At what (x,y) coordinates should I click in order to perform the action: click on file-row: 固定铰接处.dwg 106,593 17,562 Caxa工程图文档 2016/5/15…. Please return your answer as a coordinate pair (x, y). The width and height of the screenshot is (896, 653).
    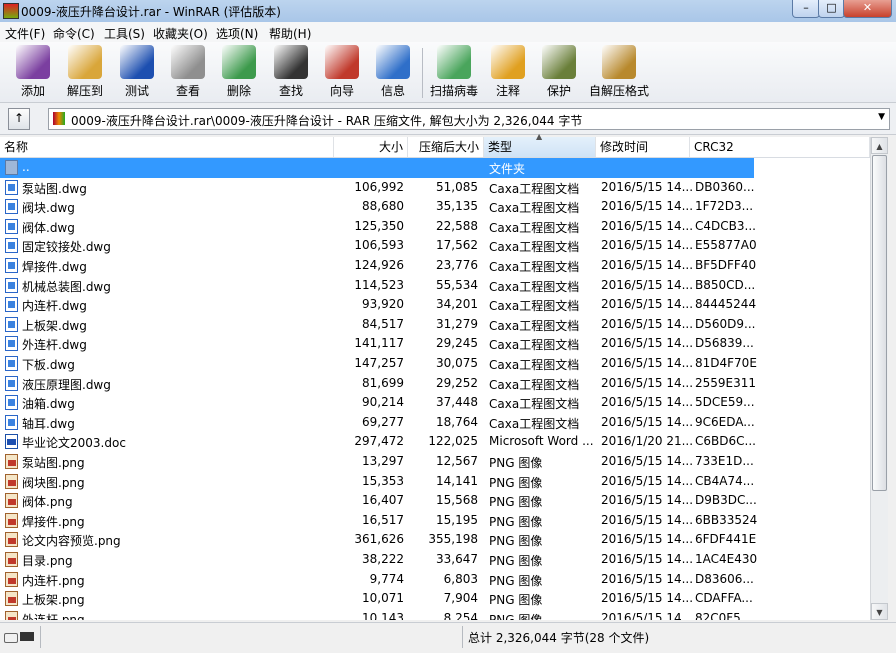
    Looking at the image, I should click on (435, 246).